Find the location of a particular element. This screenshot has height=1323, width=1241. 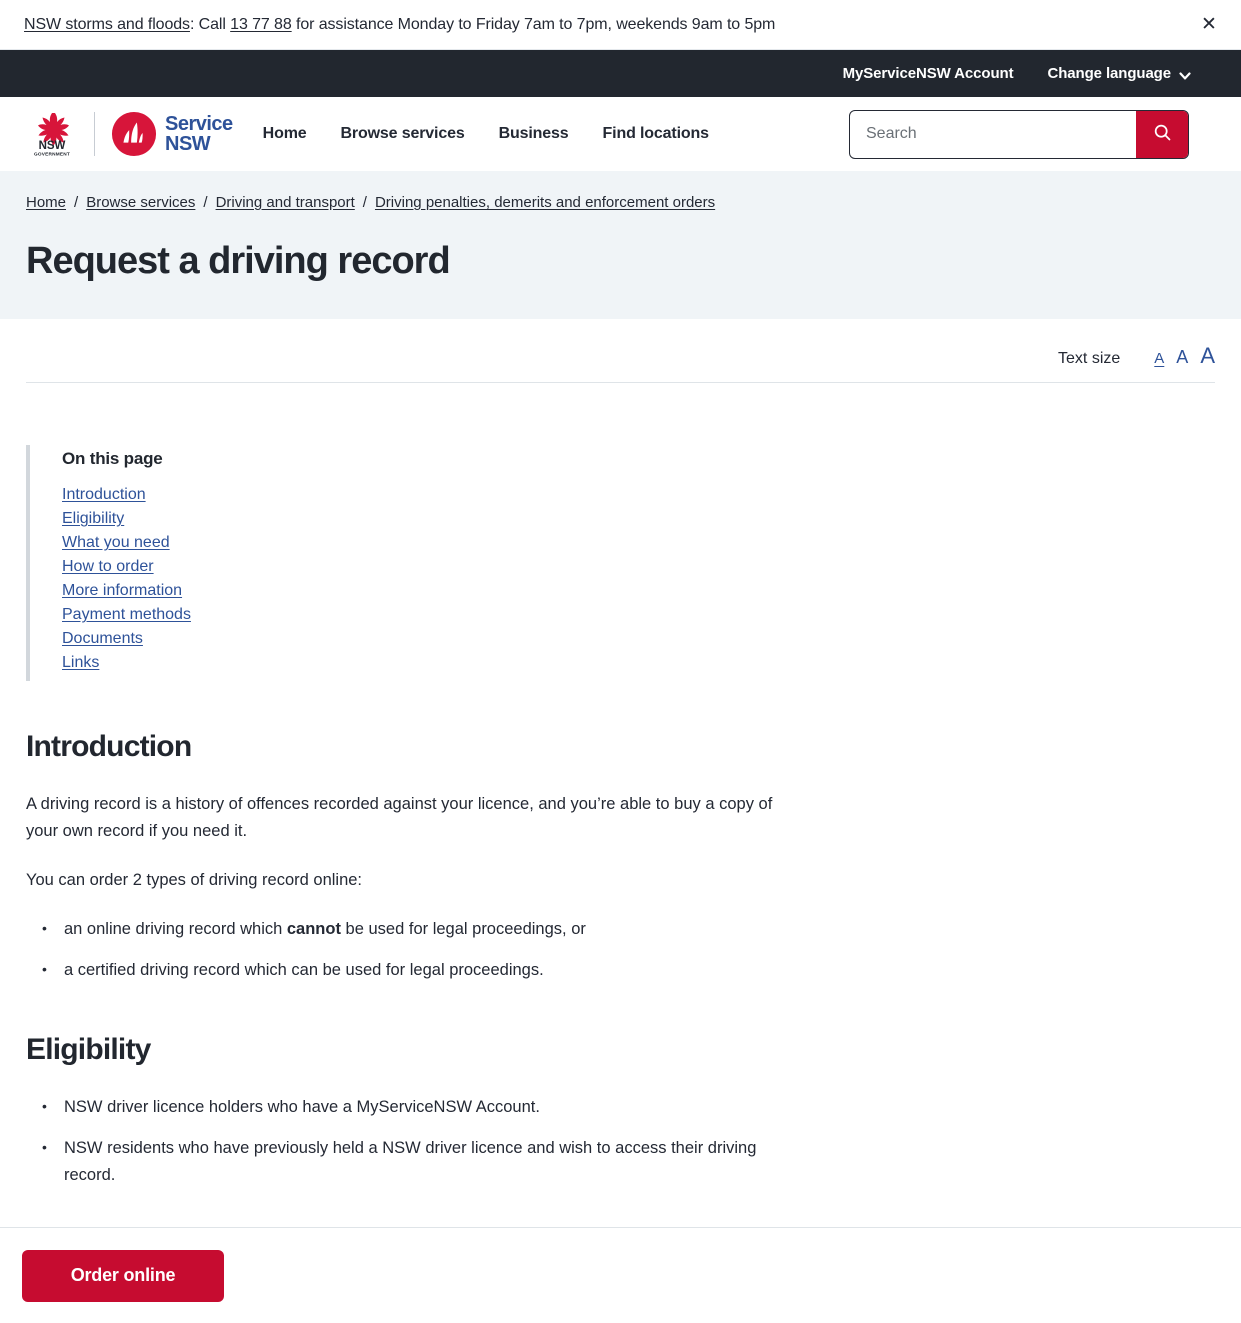

text-size-controls: Text size A A A is located at coordinates (620, 351).